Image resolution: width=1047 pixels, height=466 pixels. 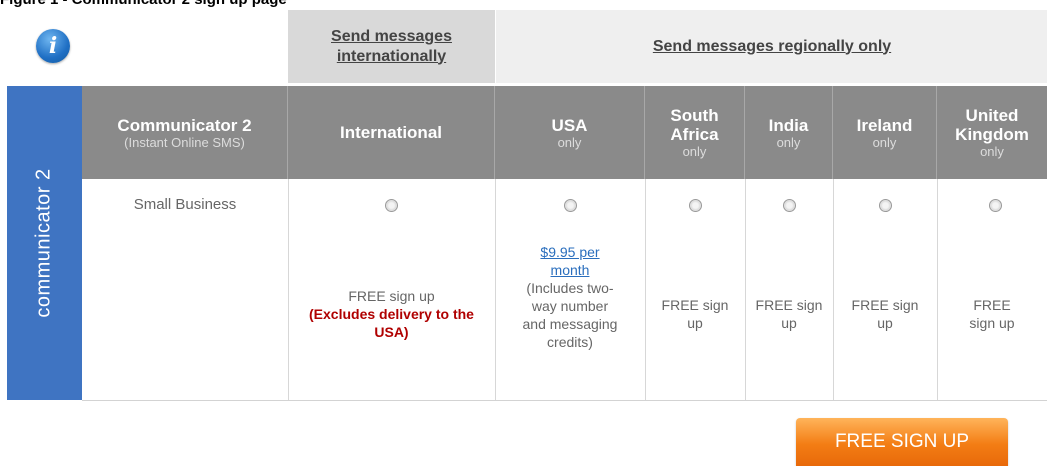 I want to click on column-header-usa: USA only, so click(x=570, y=132).